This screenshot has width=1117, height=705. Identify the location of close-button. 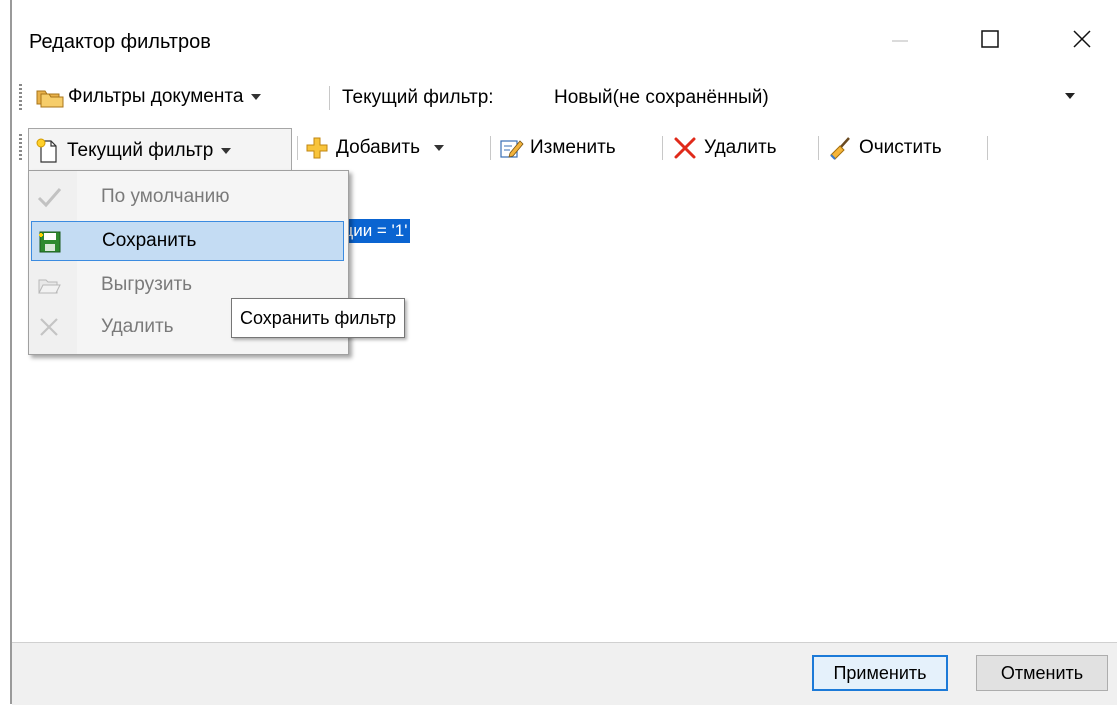
(1082, 39).